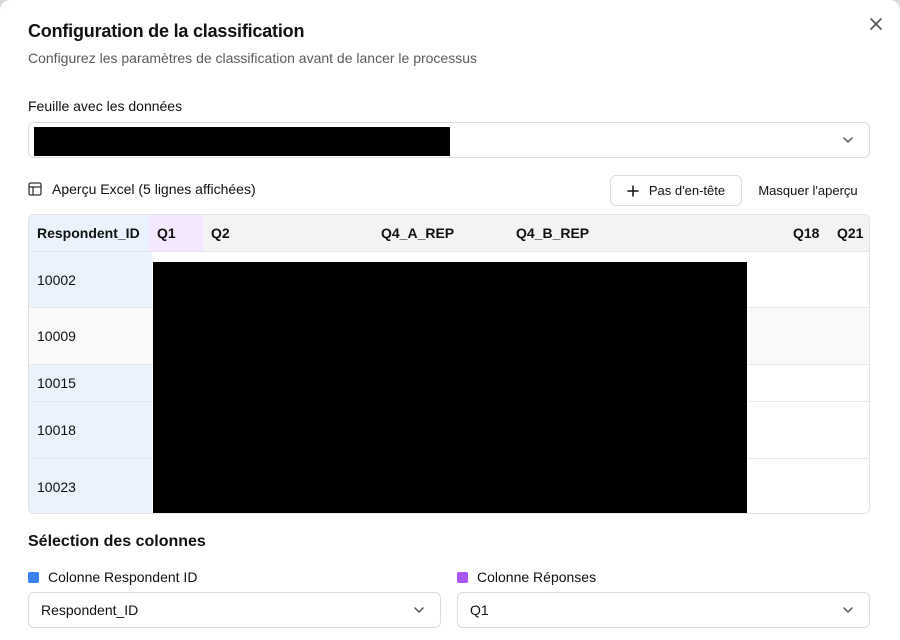 This screenshot has height=640, width=900. Describe the element at coordinates (56, 383) in the screenshot. I see `respondent-id-cell: 10015` at that location.